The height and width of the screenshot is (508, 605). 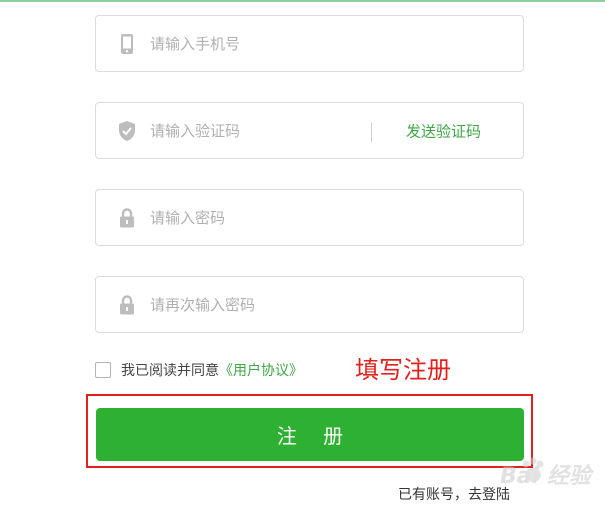 What do you see at coordinates (127, 43) in the screenshot?
I see `phone-icon` at bounding box center [127, 43].